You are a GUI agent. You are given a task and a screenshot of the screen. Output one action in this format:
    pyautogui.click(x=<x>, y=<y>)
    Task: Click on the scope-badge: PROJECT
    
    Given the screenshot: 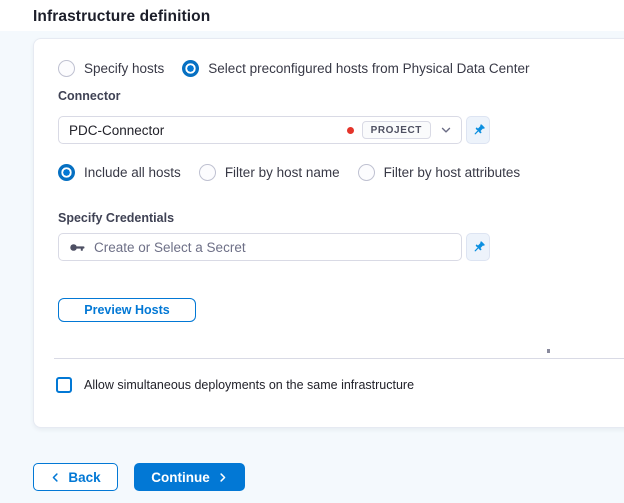 What is the action you would take?
    pyautogui.click(x=396, y=130)
    